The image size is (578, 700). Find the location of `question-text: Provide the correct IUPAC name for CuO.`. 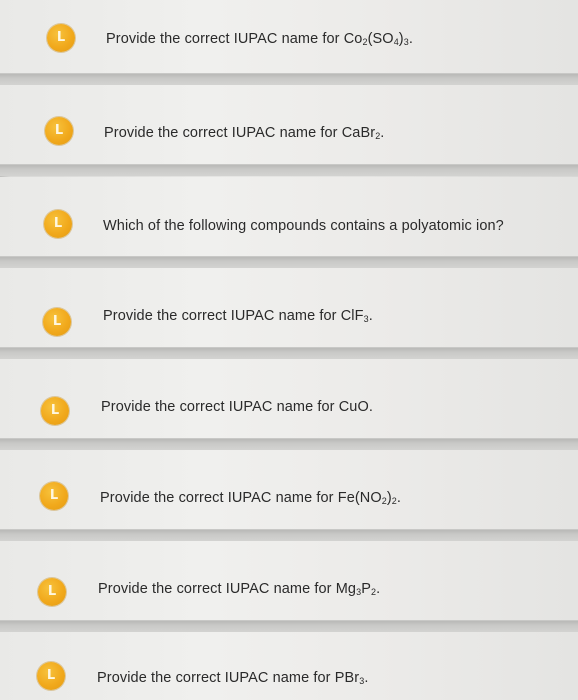

question-text: Provide the correct IUPAC name for CuO. is located at coordinates (237, 407).